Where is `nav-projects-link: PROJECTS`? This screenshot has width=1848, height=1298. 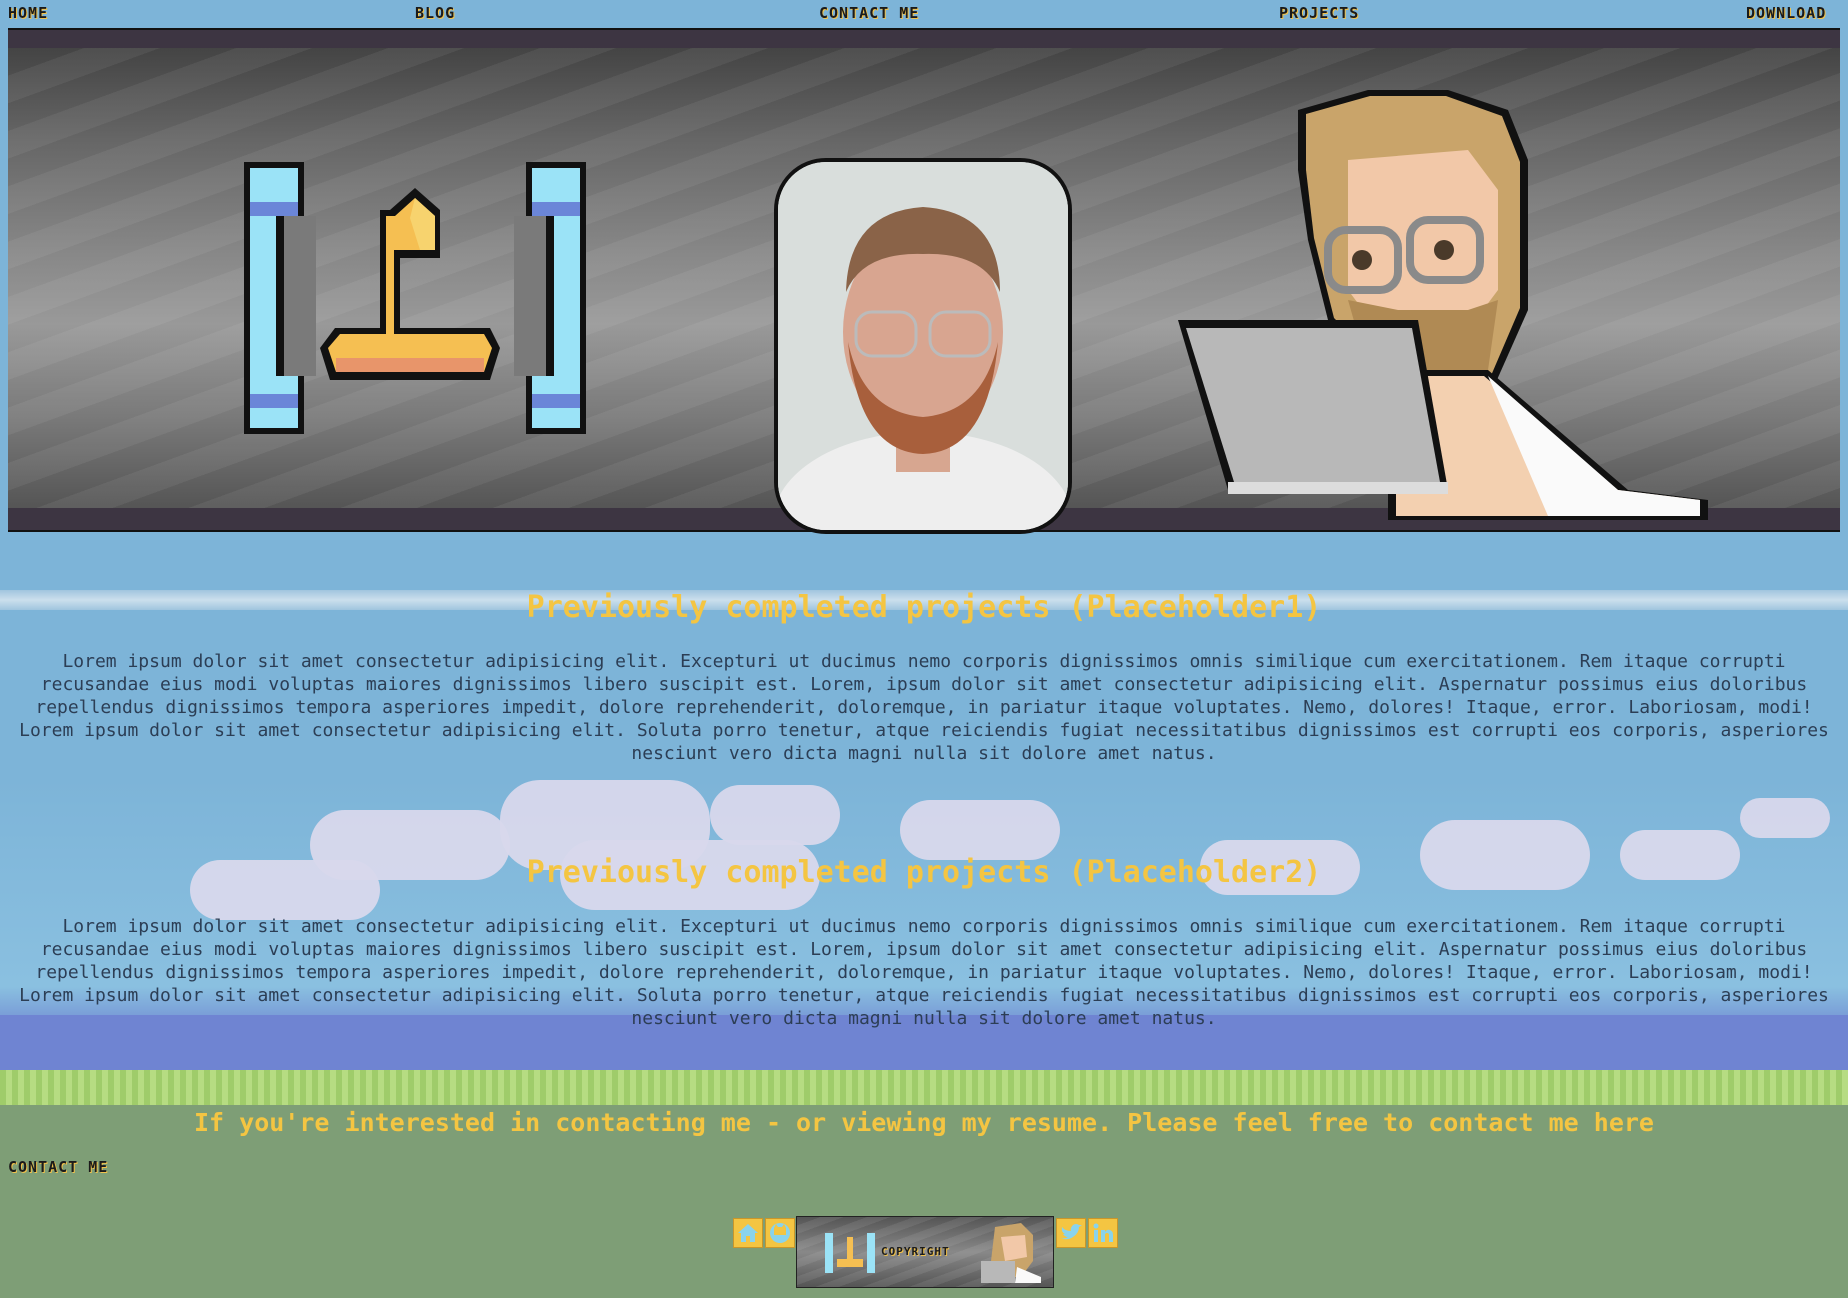 nav-projects-link: PROJECTS is located at coordinates (1319, 13).